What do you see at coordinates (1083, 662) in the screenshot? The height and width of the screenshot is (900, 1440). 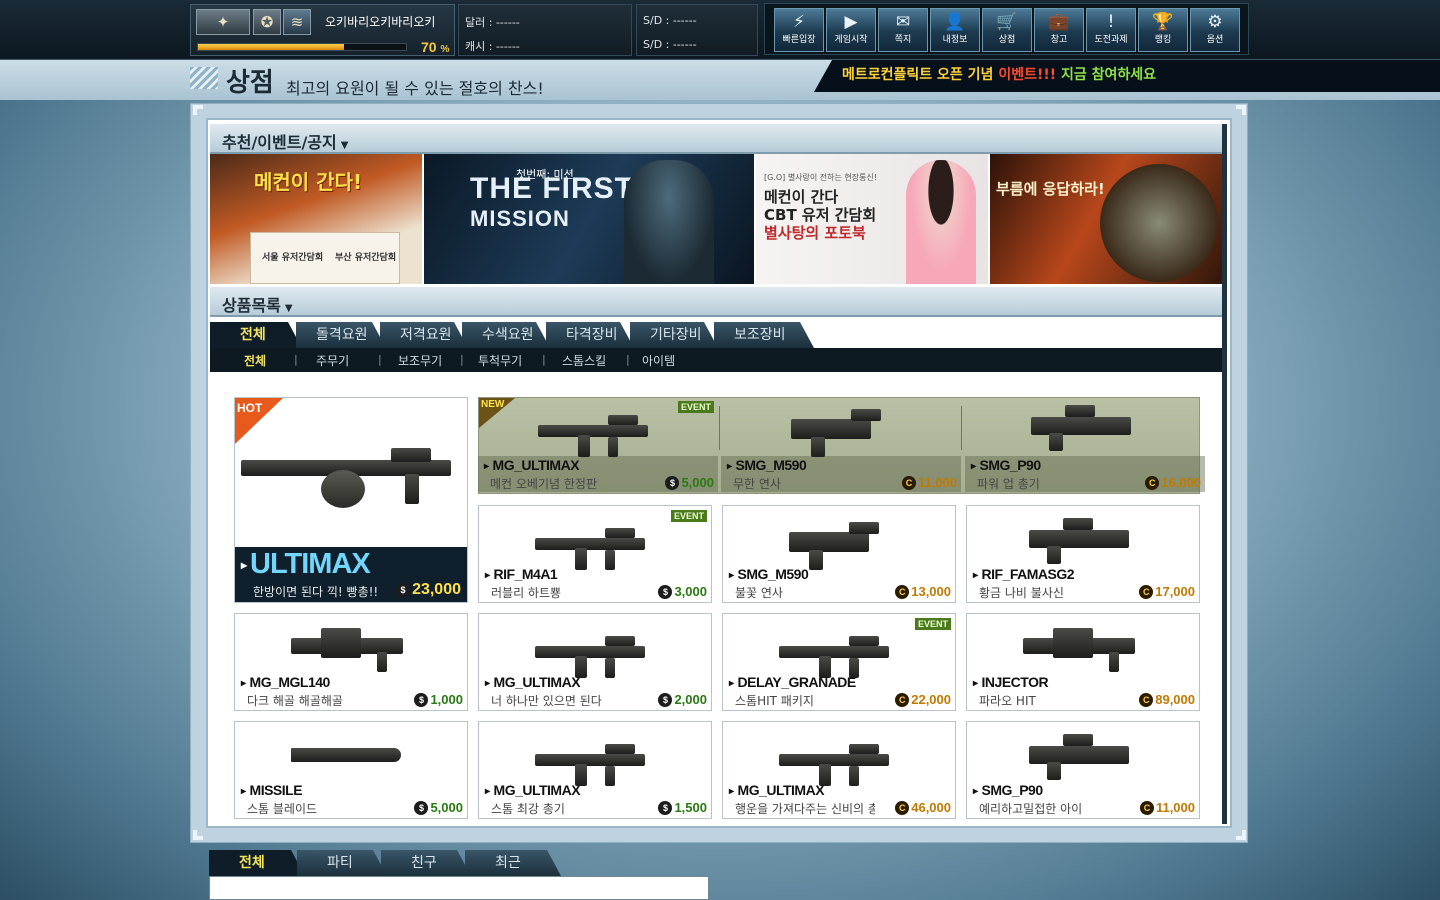 I see `product-card: INJECTOR 파라오 HIT C89,000` at bounding box center [1083, 662].